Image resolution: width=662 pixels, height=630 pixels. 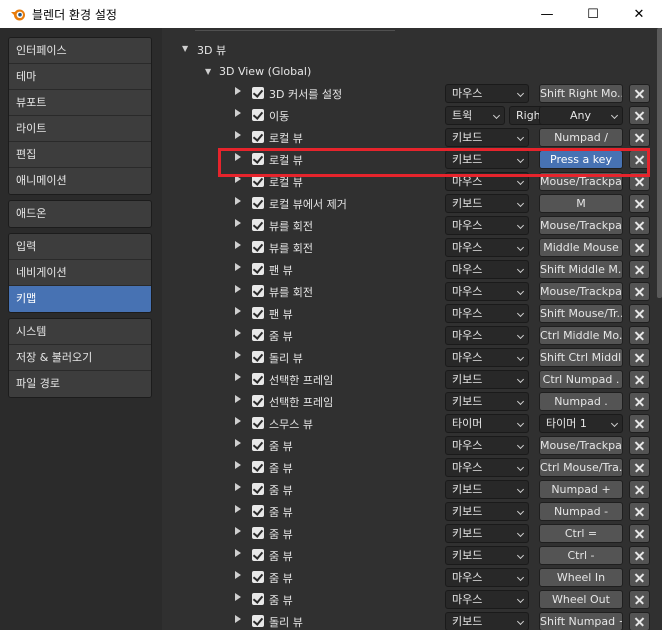 I want to click on key-binding-button: Ctrl Numpad ., so click(x=581, y=379).